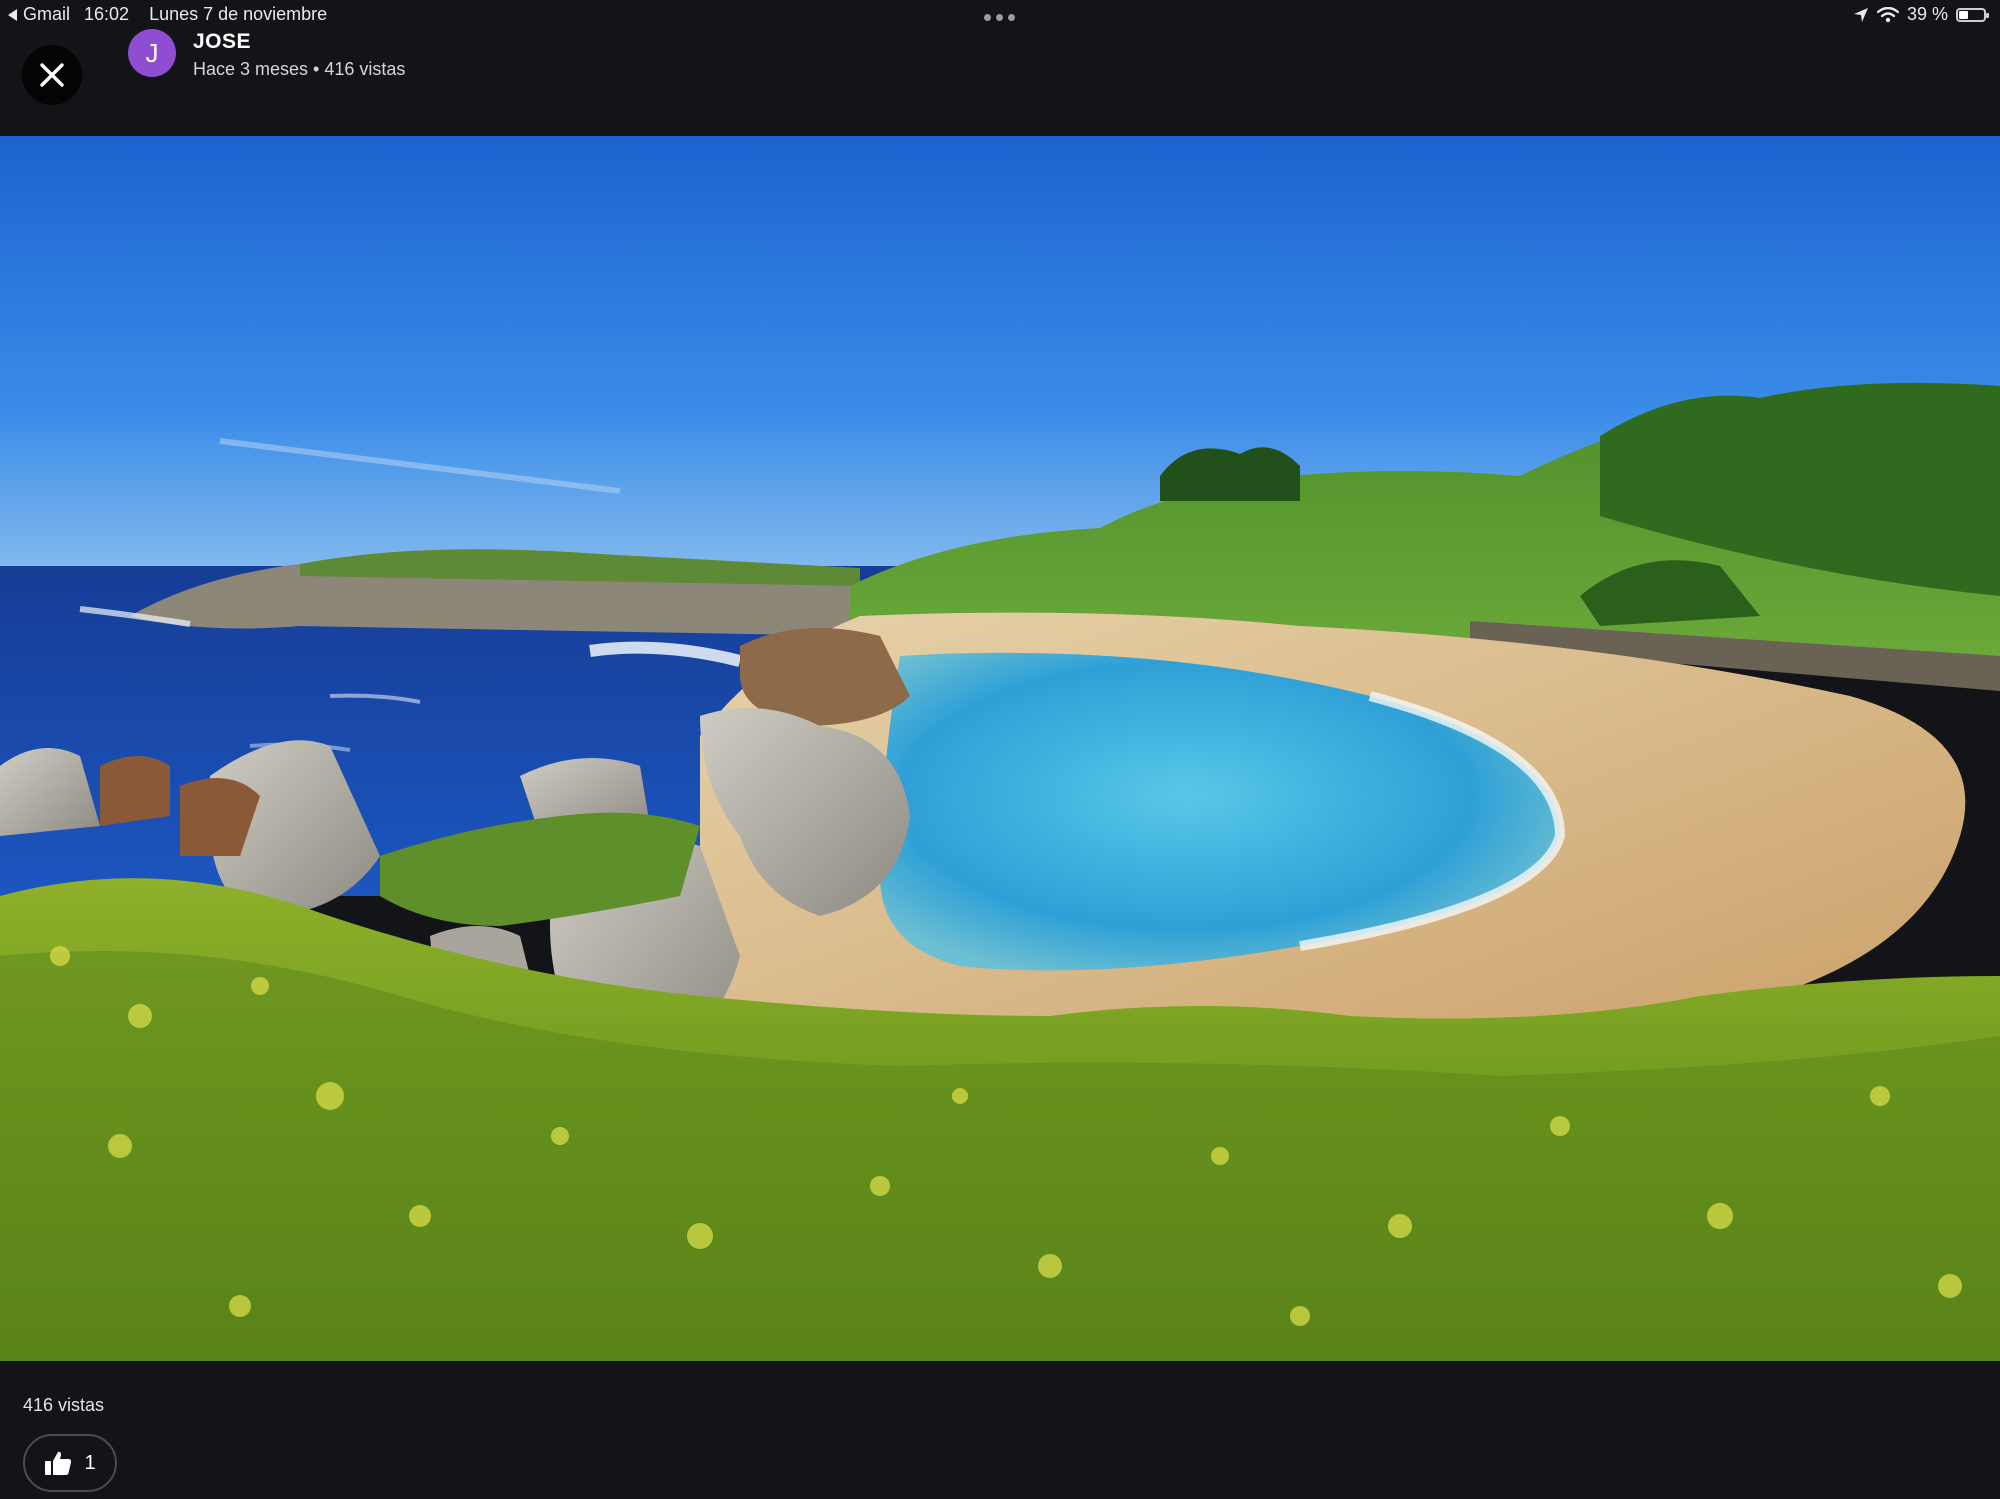 The height and width of the screenshot is (1499, 2000). I want to click on views-count: 416 vistas, so click(64, 1405).